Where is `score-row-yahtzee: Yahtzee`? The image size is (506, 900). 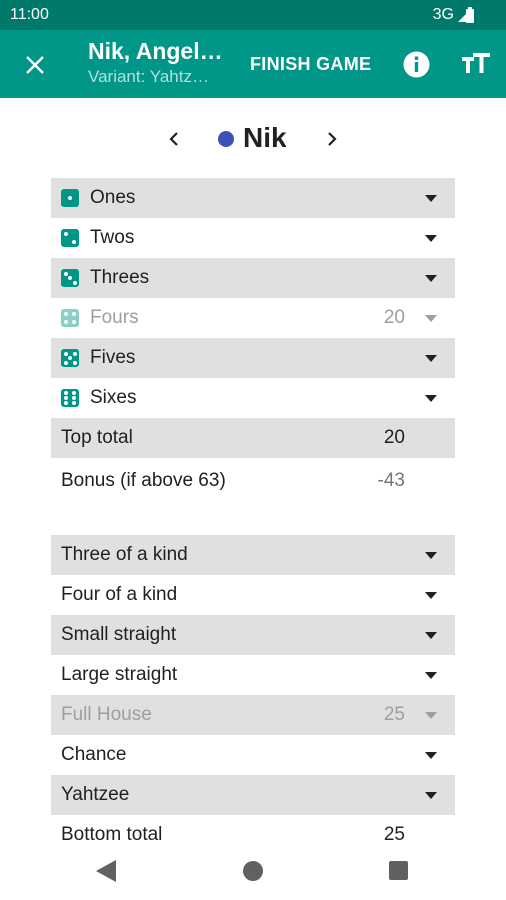 score-row-yahtzee: Yahtzee is located at coordinates (253, 795).